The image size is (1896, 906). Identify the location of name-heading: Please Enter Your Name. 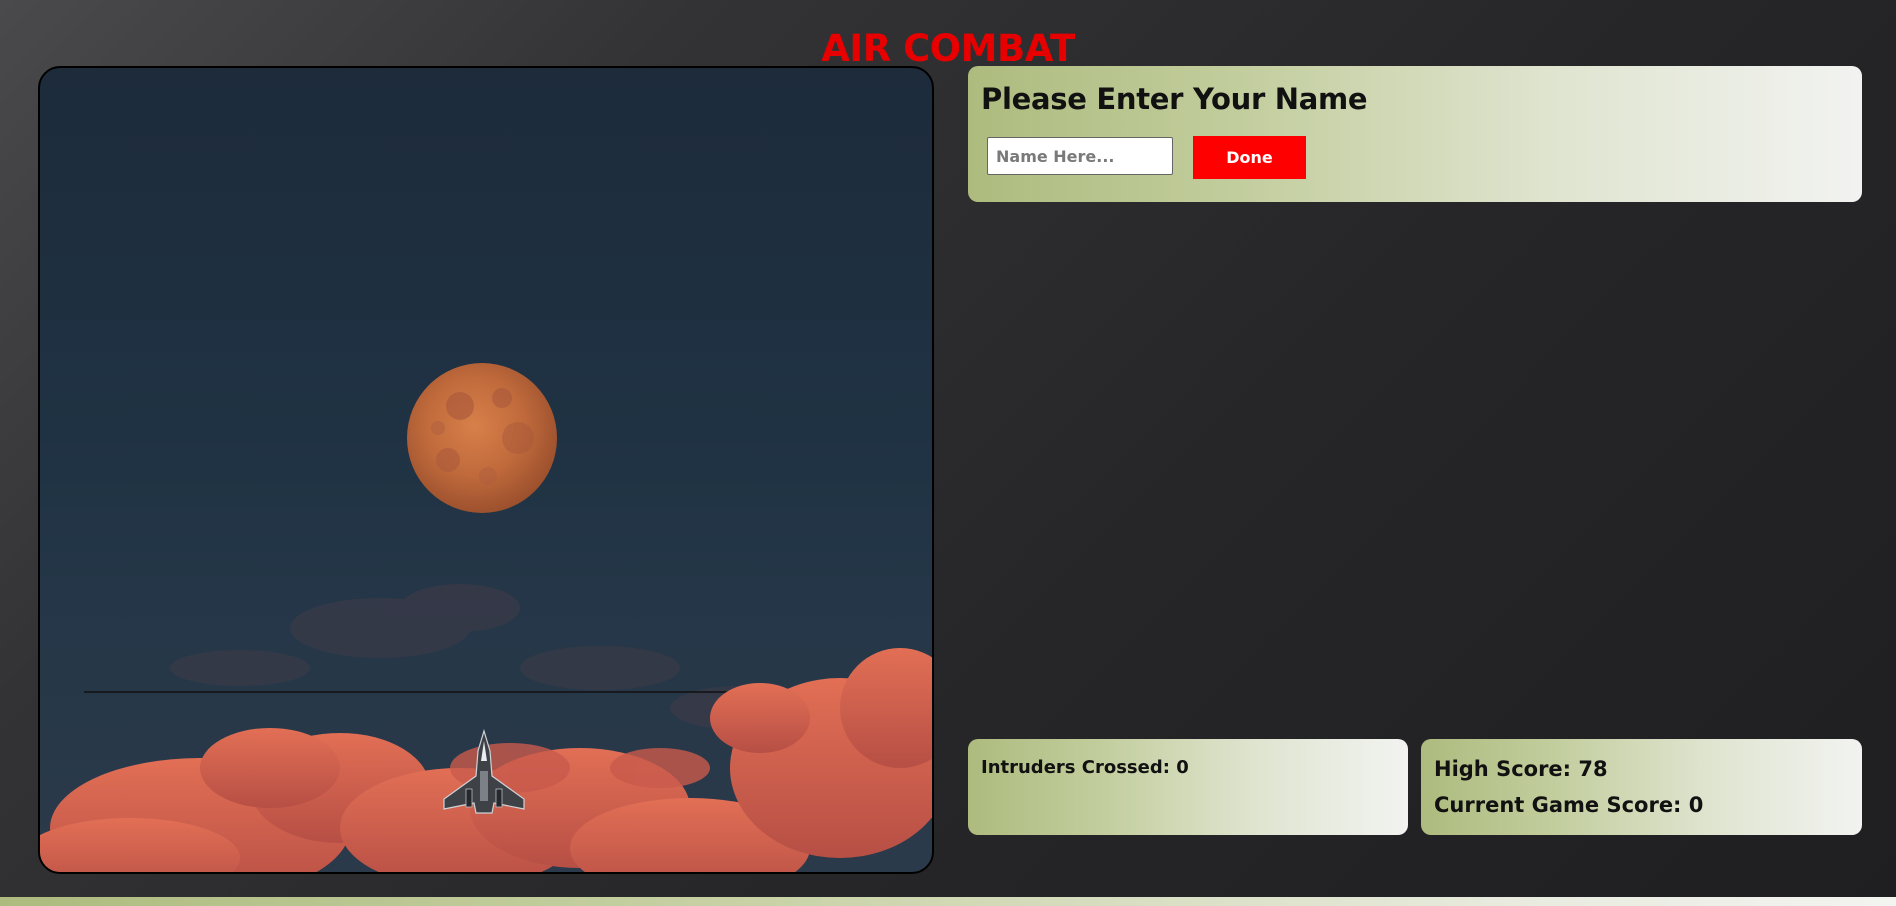
(1174, 99).